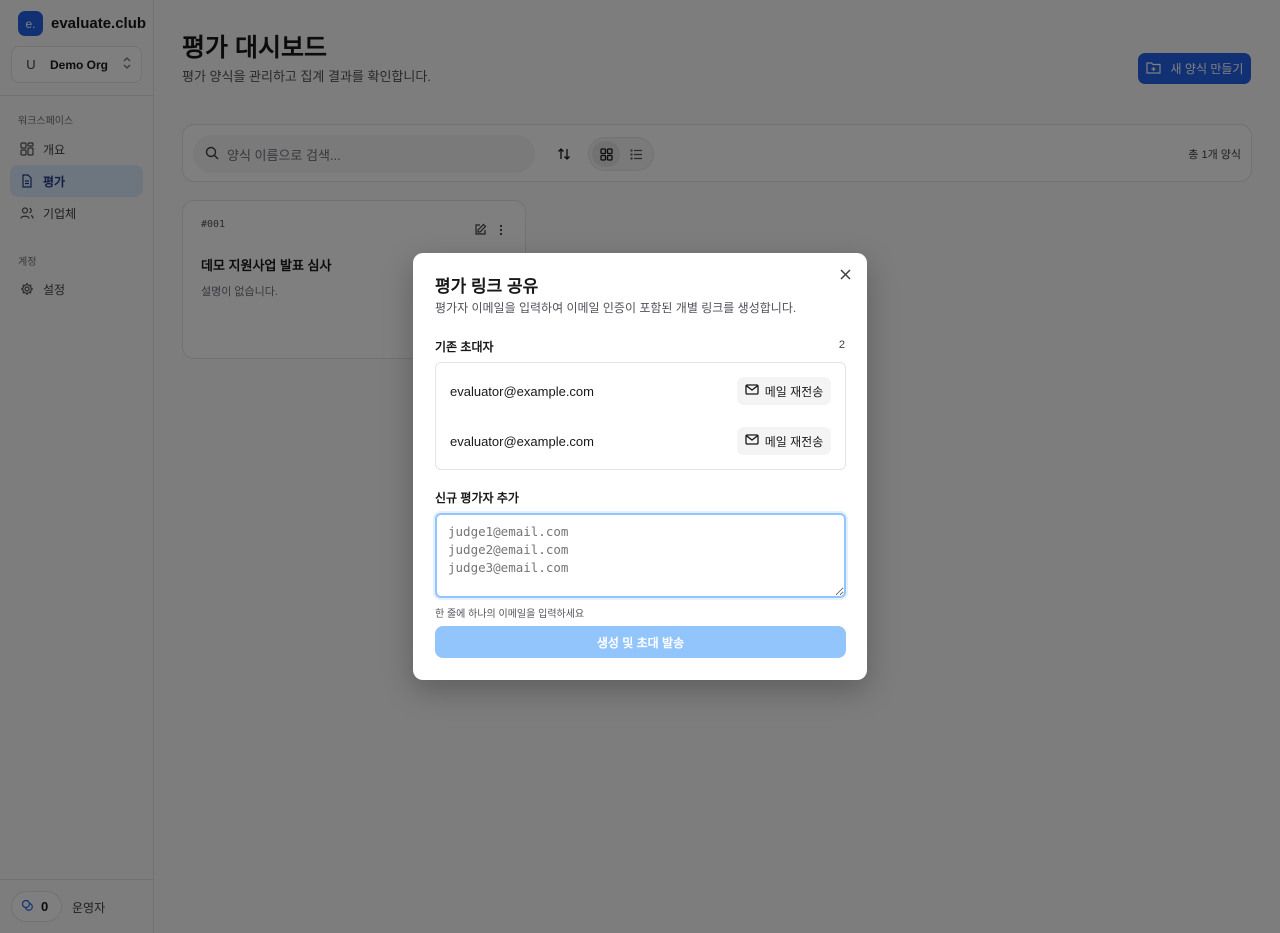 The height and width of the screenshot is (933, 1280). Describe the element at coordinates (640, 642) in the screenshot. I see `generate-and-send-button: 생성 및 초대 발송` at that location.